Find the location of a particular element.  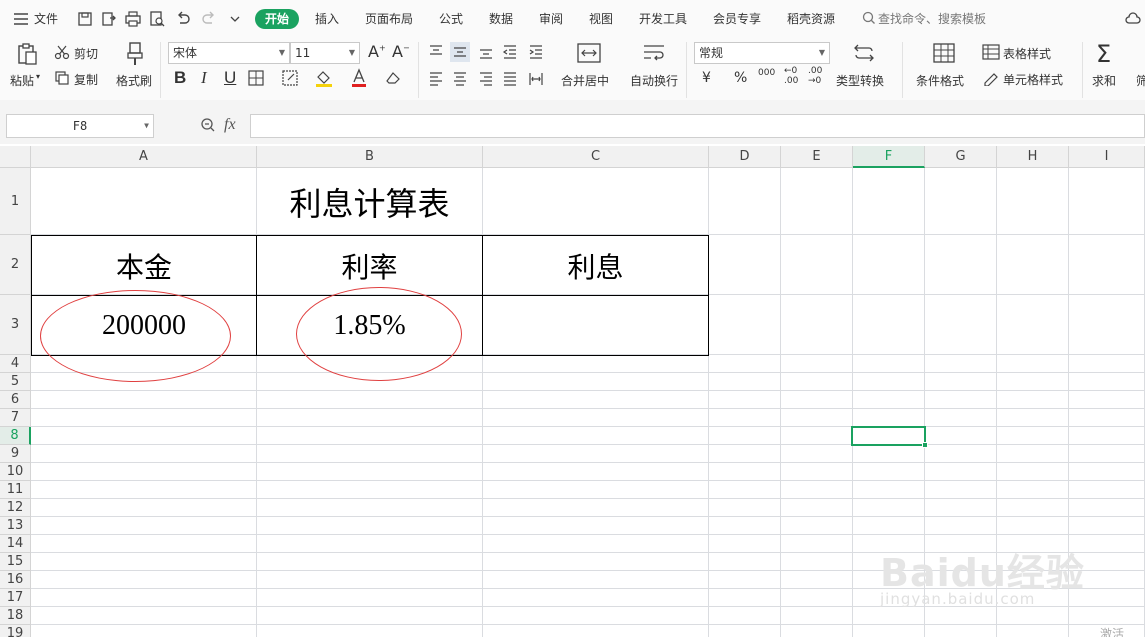

align-bottom-icon is located at coordinates (486, 52).